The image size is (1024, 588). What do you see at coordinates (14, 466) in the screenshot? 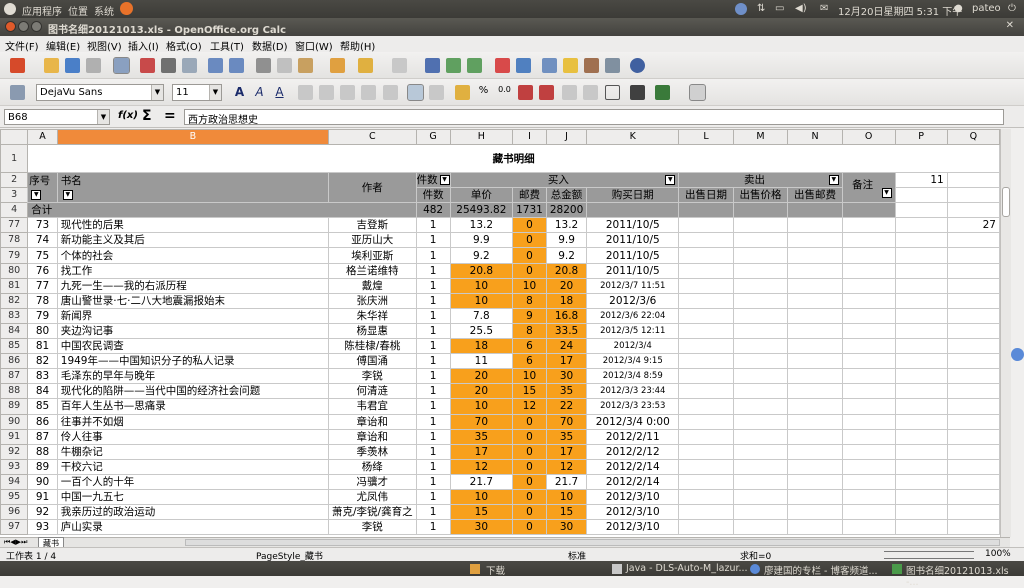
I see `row-header: 93` at bounding box center [14, 466].